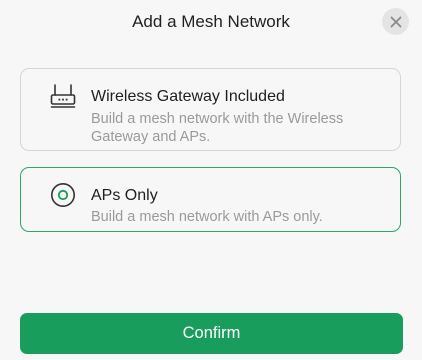 This screenshot has height=360, width=422. What do you see at coordinates (188, 96) in the screenshot?
I see `option-title: Wireless Gateway Included` at bounding box center [188, 96].